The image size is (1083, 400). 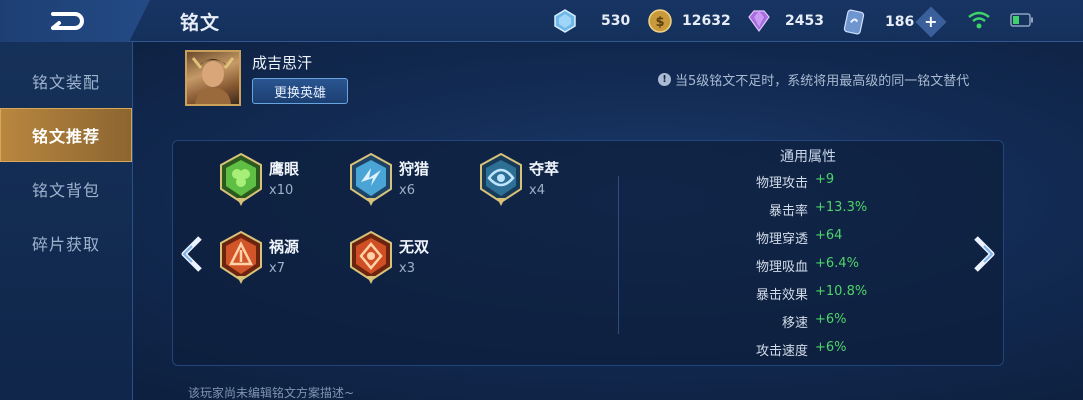 What do you see at coordinates (66, 81) in the screenshot?
I see `sidebar-item-rune-equip: 铭文装配` at bounding box center [66, 81].